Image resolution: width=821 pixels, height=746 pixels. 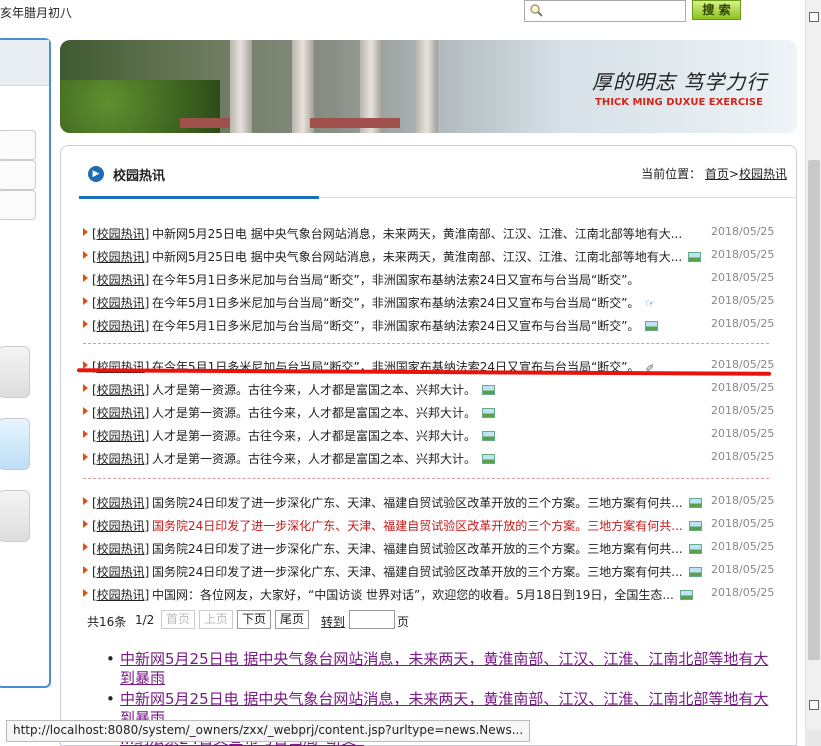 What do you see at coordinates (536, 10) in the screenshot?
I see `search-icon` at bounding box center [536, 10].